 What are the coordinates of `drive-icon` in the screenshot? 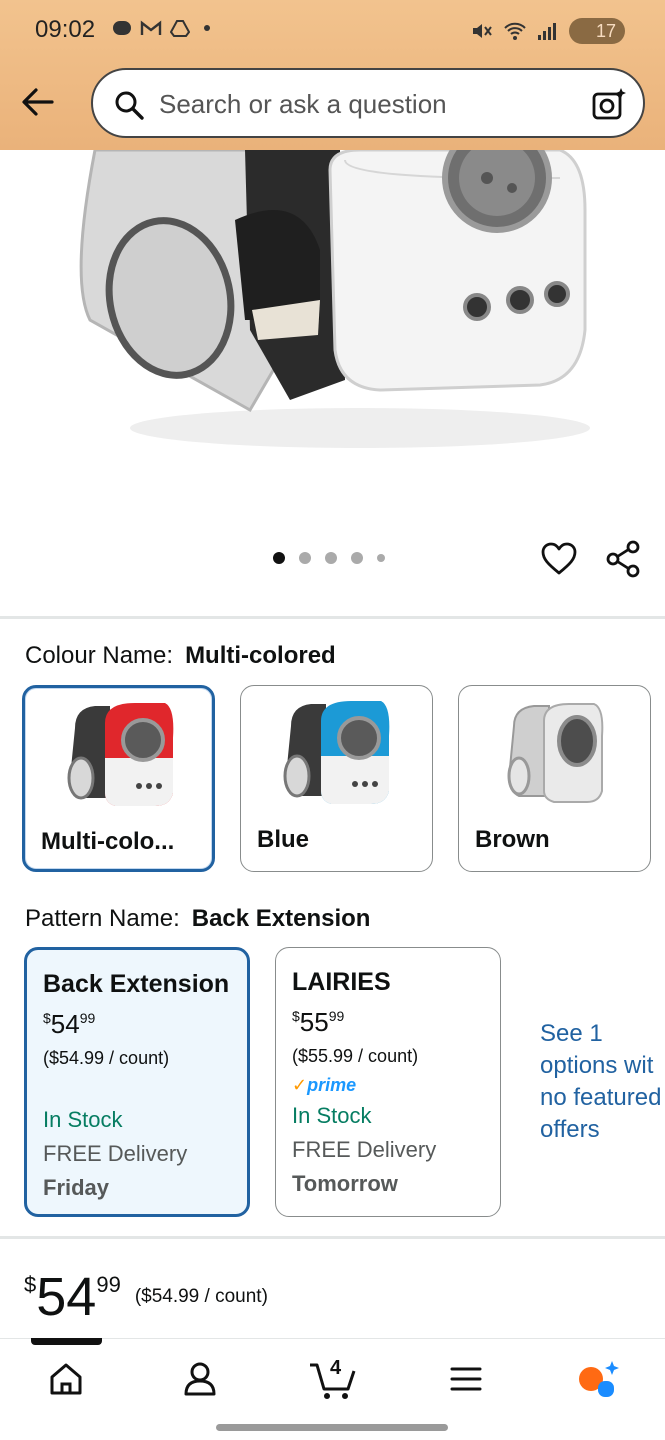 It's located at (180, 28).